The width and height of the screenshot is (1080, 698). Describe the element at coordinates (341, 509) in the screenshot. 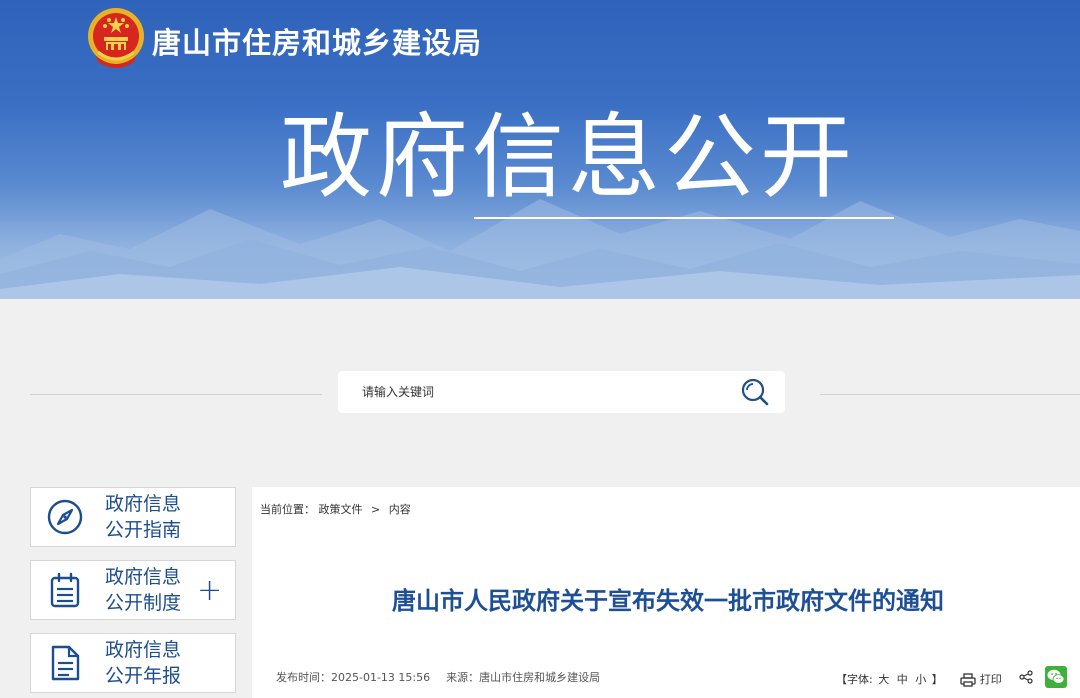

I see `breadcrumb-item-policy: 政策文件` at that location.